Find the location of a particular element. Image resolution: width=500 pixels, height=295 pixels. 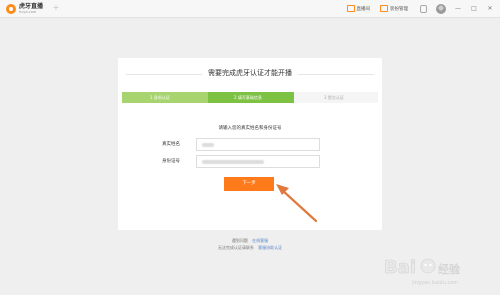

card-title: 需要完成虎牙认证才能开播 is located at coordinates (250, 73).